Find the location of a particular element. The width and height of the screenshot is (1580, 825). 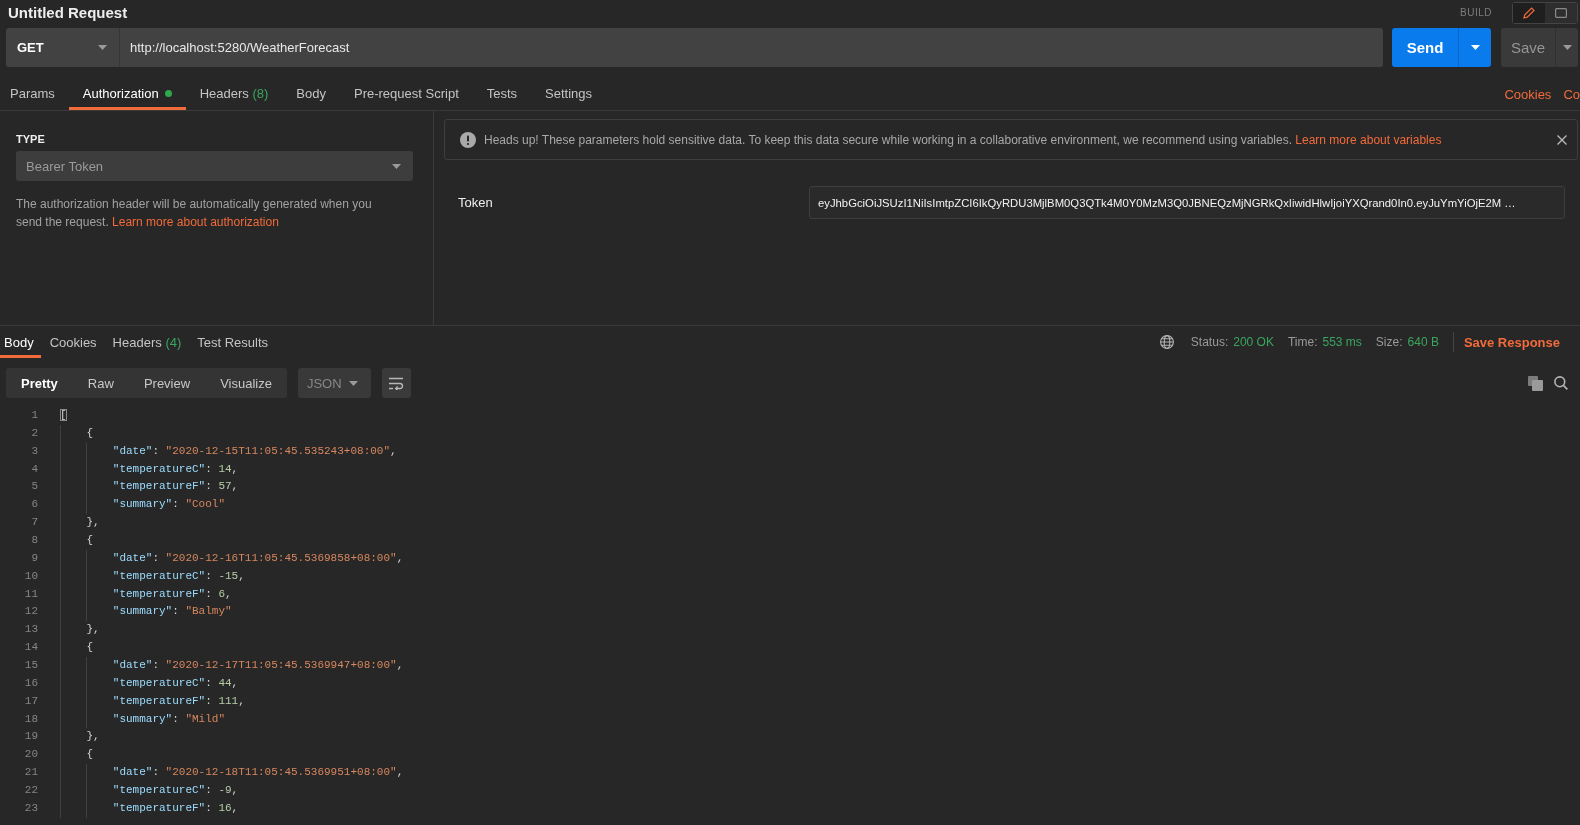

line-number: 6 is located at coordinates (34, 505).